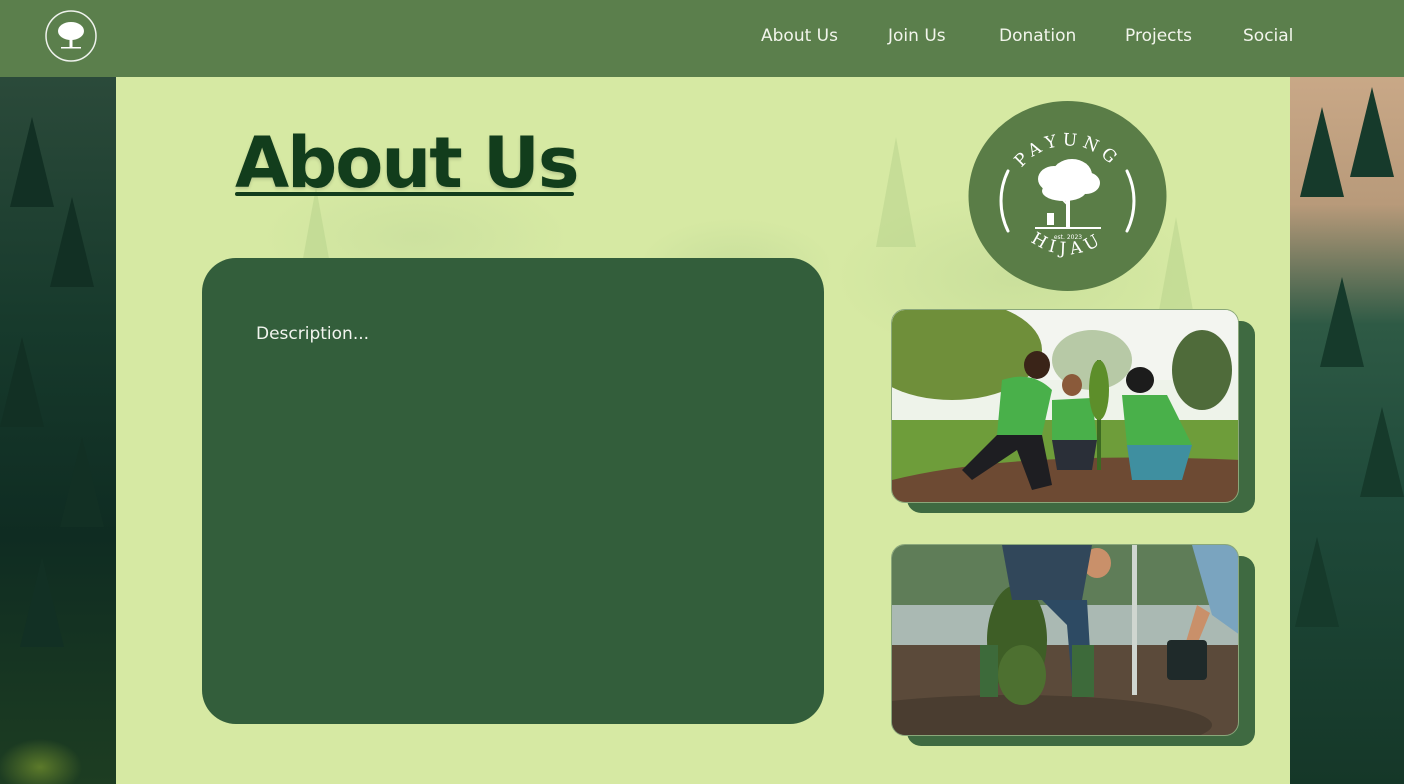 Image resolution: width=1404 pixels, height=784 pixels. What do you see at coordinates (1065, 640) in the screenshot?
I see `tree-planting-photo-gardeners` at bounding box center [1065, 640].